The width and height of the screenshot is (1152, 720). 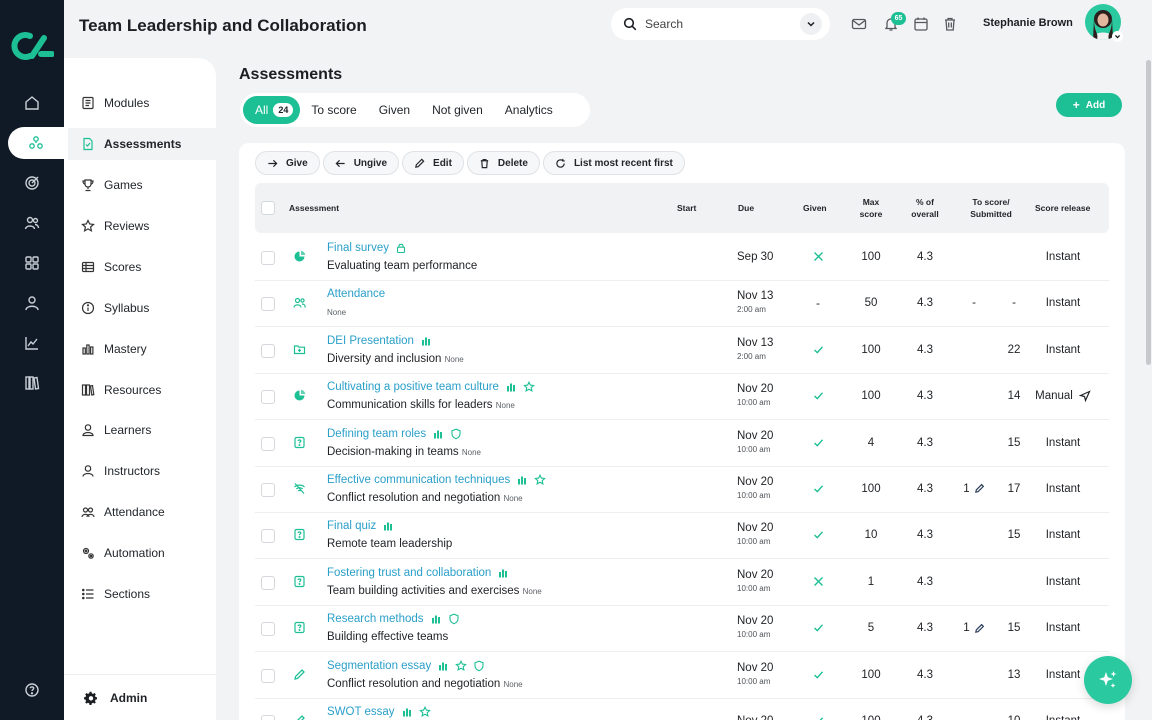 What do you see at coordinates (1089, 105) in the screenshot?
I see `add-button: + Add` at bounding box center [1089, 105].